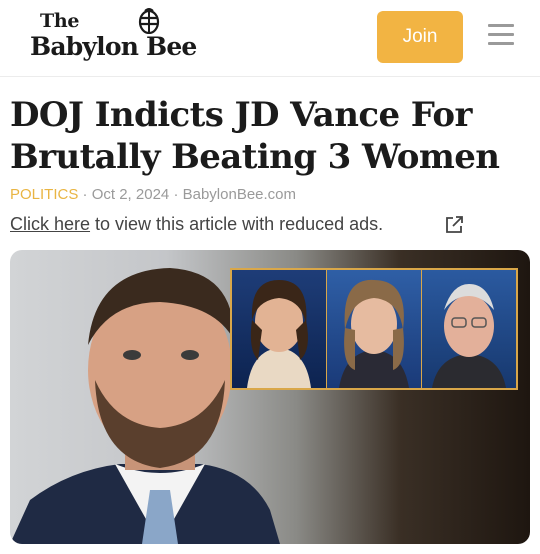 Image resolution: width=540 pixels, height=554 pixels. I want to click on article-source: BabylonBee.com, so click(239, 194).